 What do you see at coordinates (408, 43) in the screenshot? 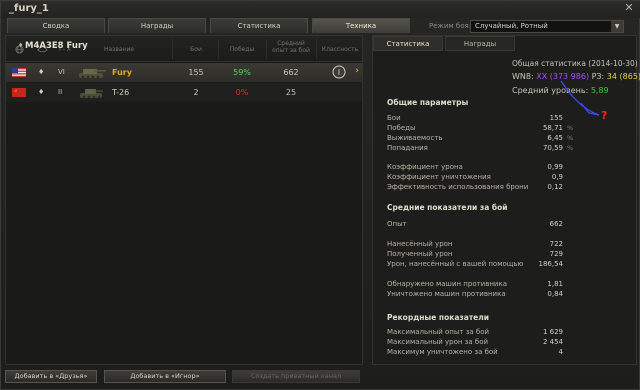
I see `tab-detail-statistics: Статистика` at bounding box center [408, 43].